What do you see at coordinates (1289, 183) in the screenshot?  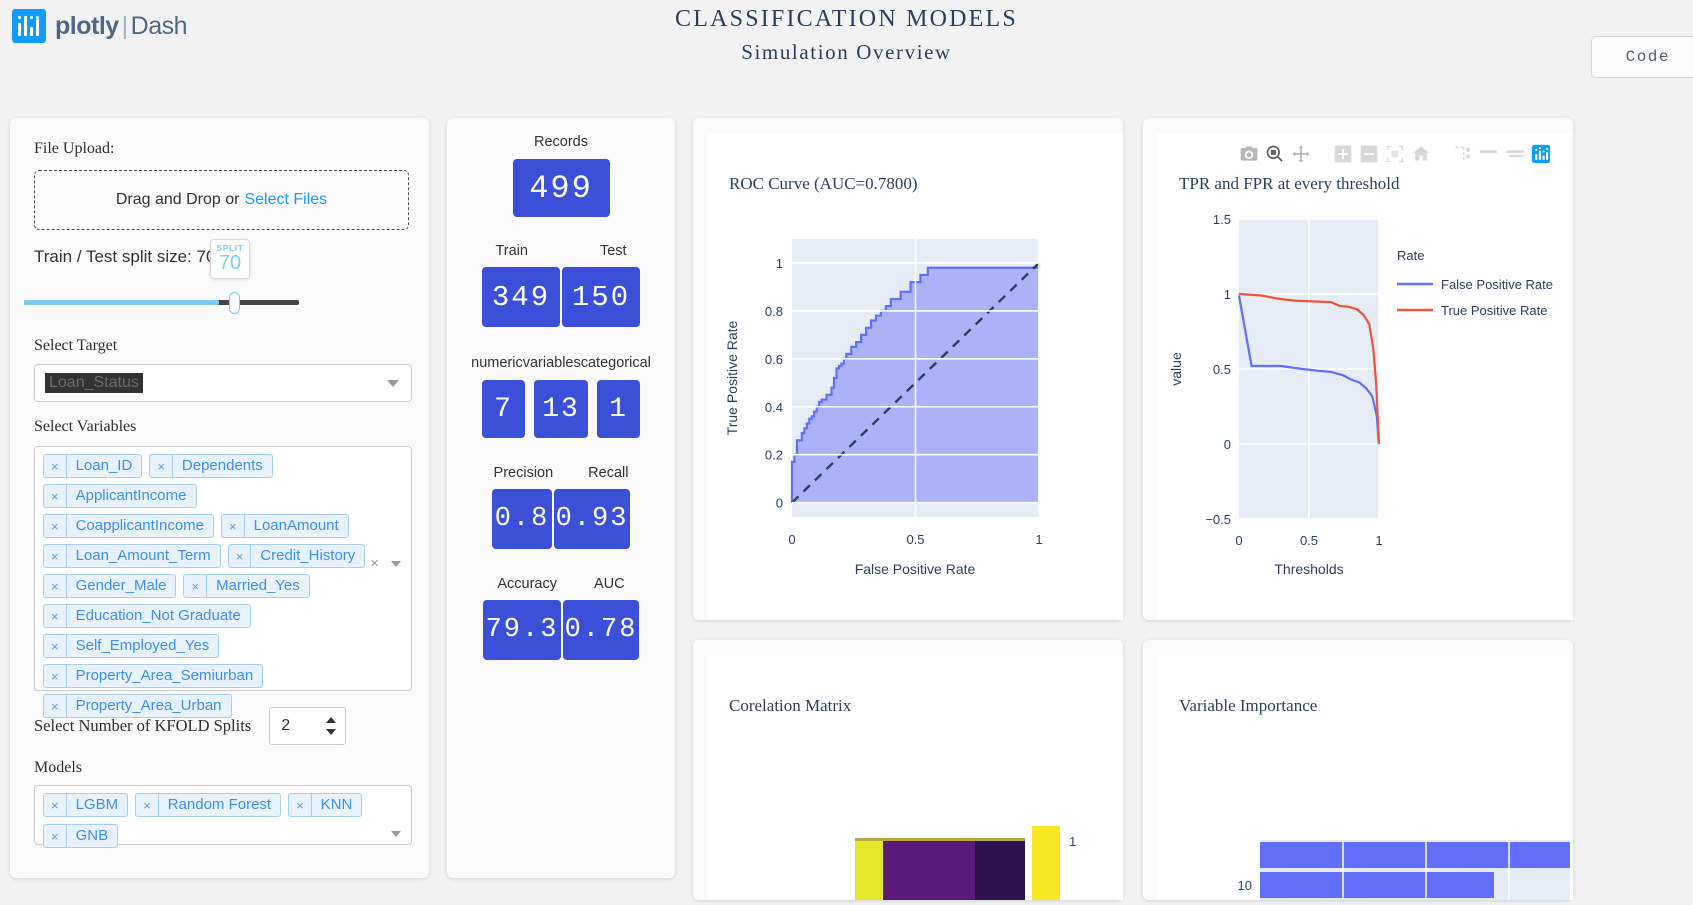 I see `tpr-fpr-chart-title: TPR and FPR at every threshold` at bounding box center [1289, 183].